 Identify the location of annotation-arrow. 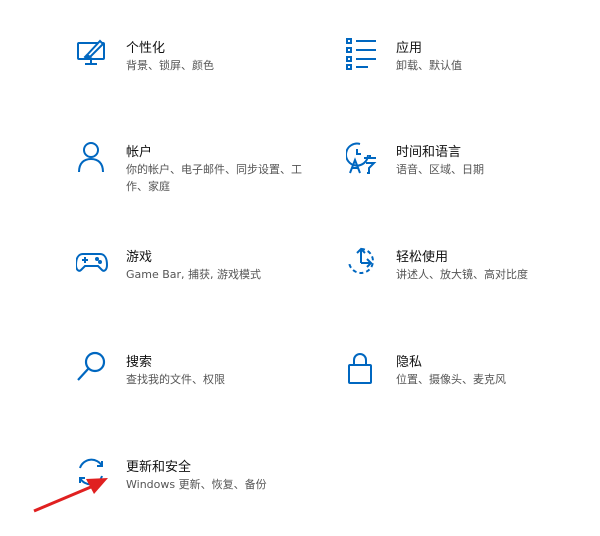
(70, 495).